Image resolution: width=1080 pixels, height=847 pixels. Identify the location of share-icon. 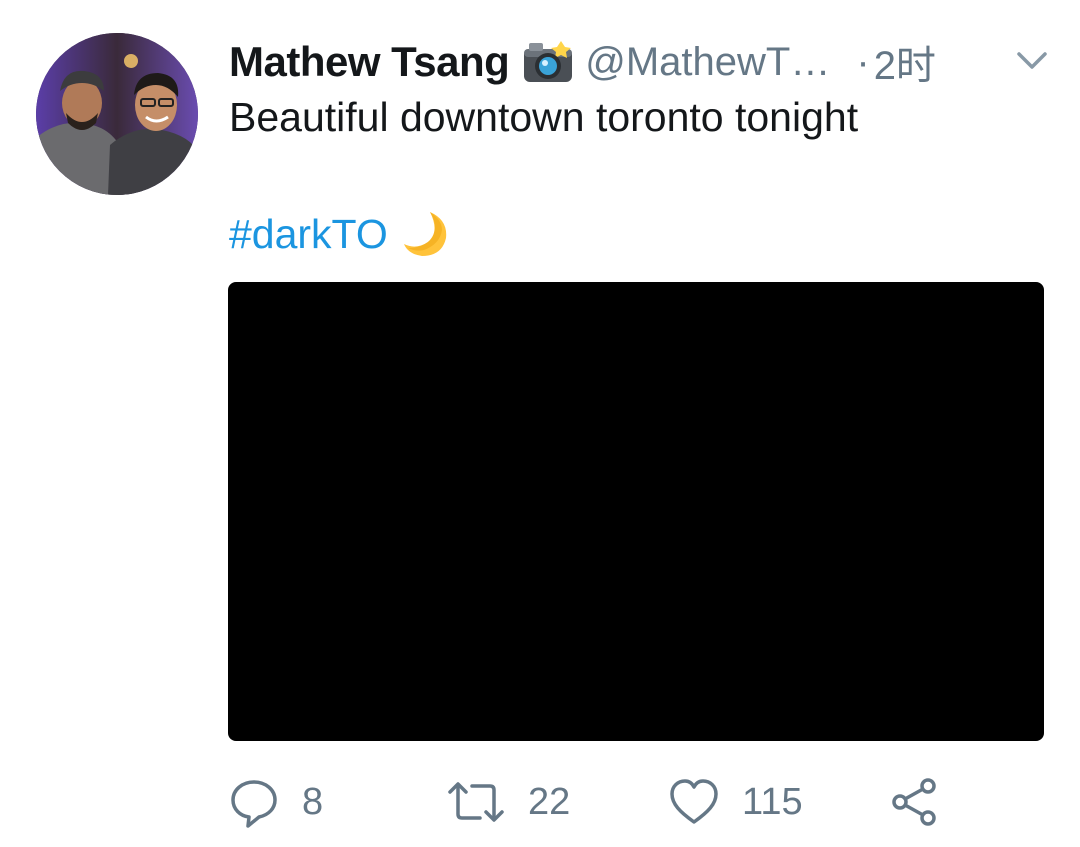
(914, 802).